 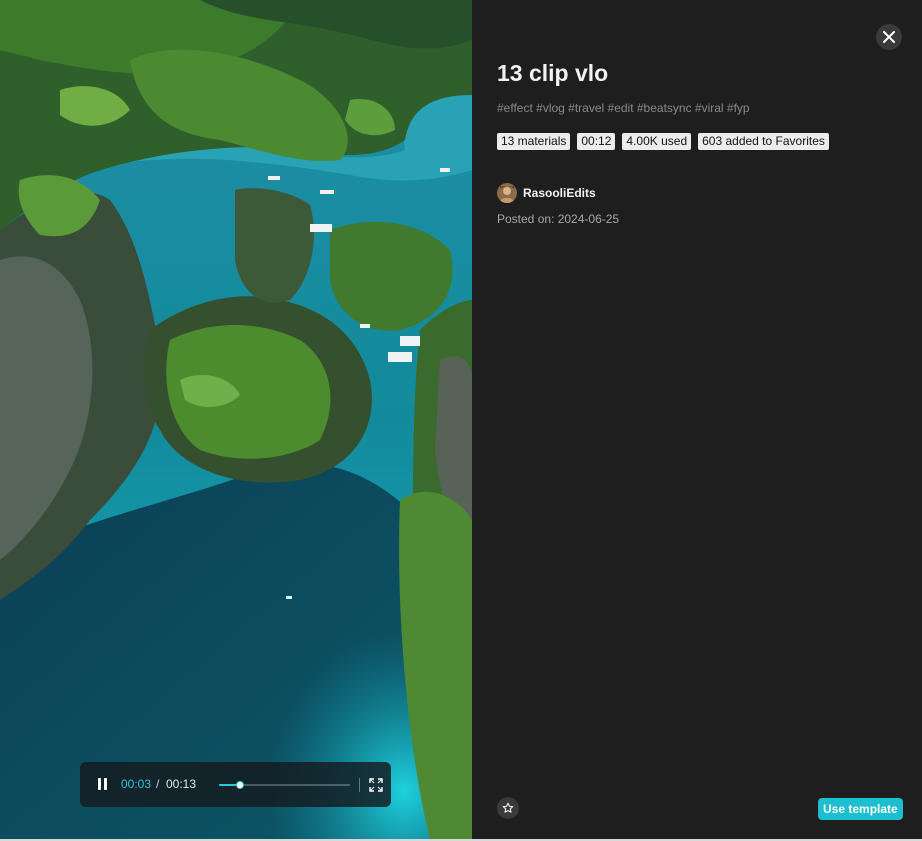 I want to click on use-template-button: Use template, so click(x=860, y=809).